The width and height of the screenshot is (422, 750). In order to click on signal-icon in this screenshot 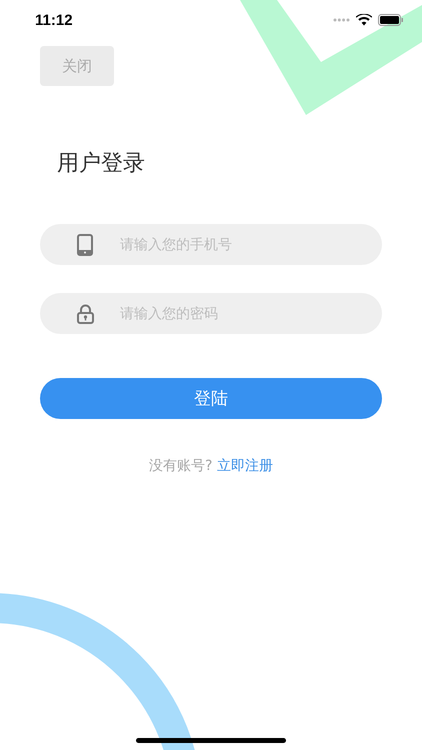, I will do `click(341, 20)`.